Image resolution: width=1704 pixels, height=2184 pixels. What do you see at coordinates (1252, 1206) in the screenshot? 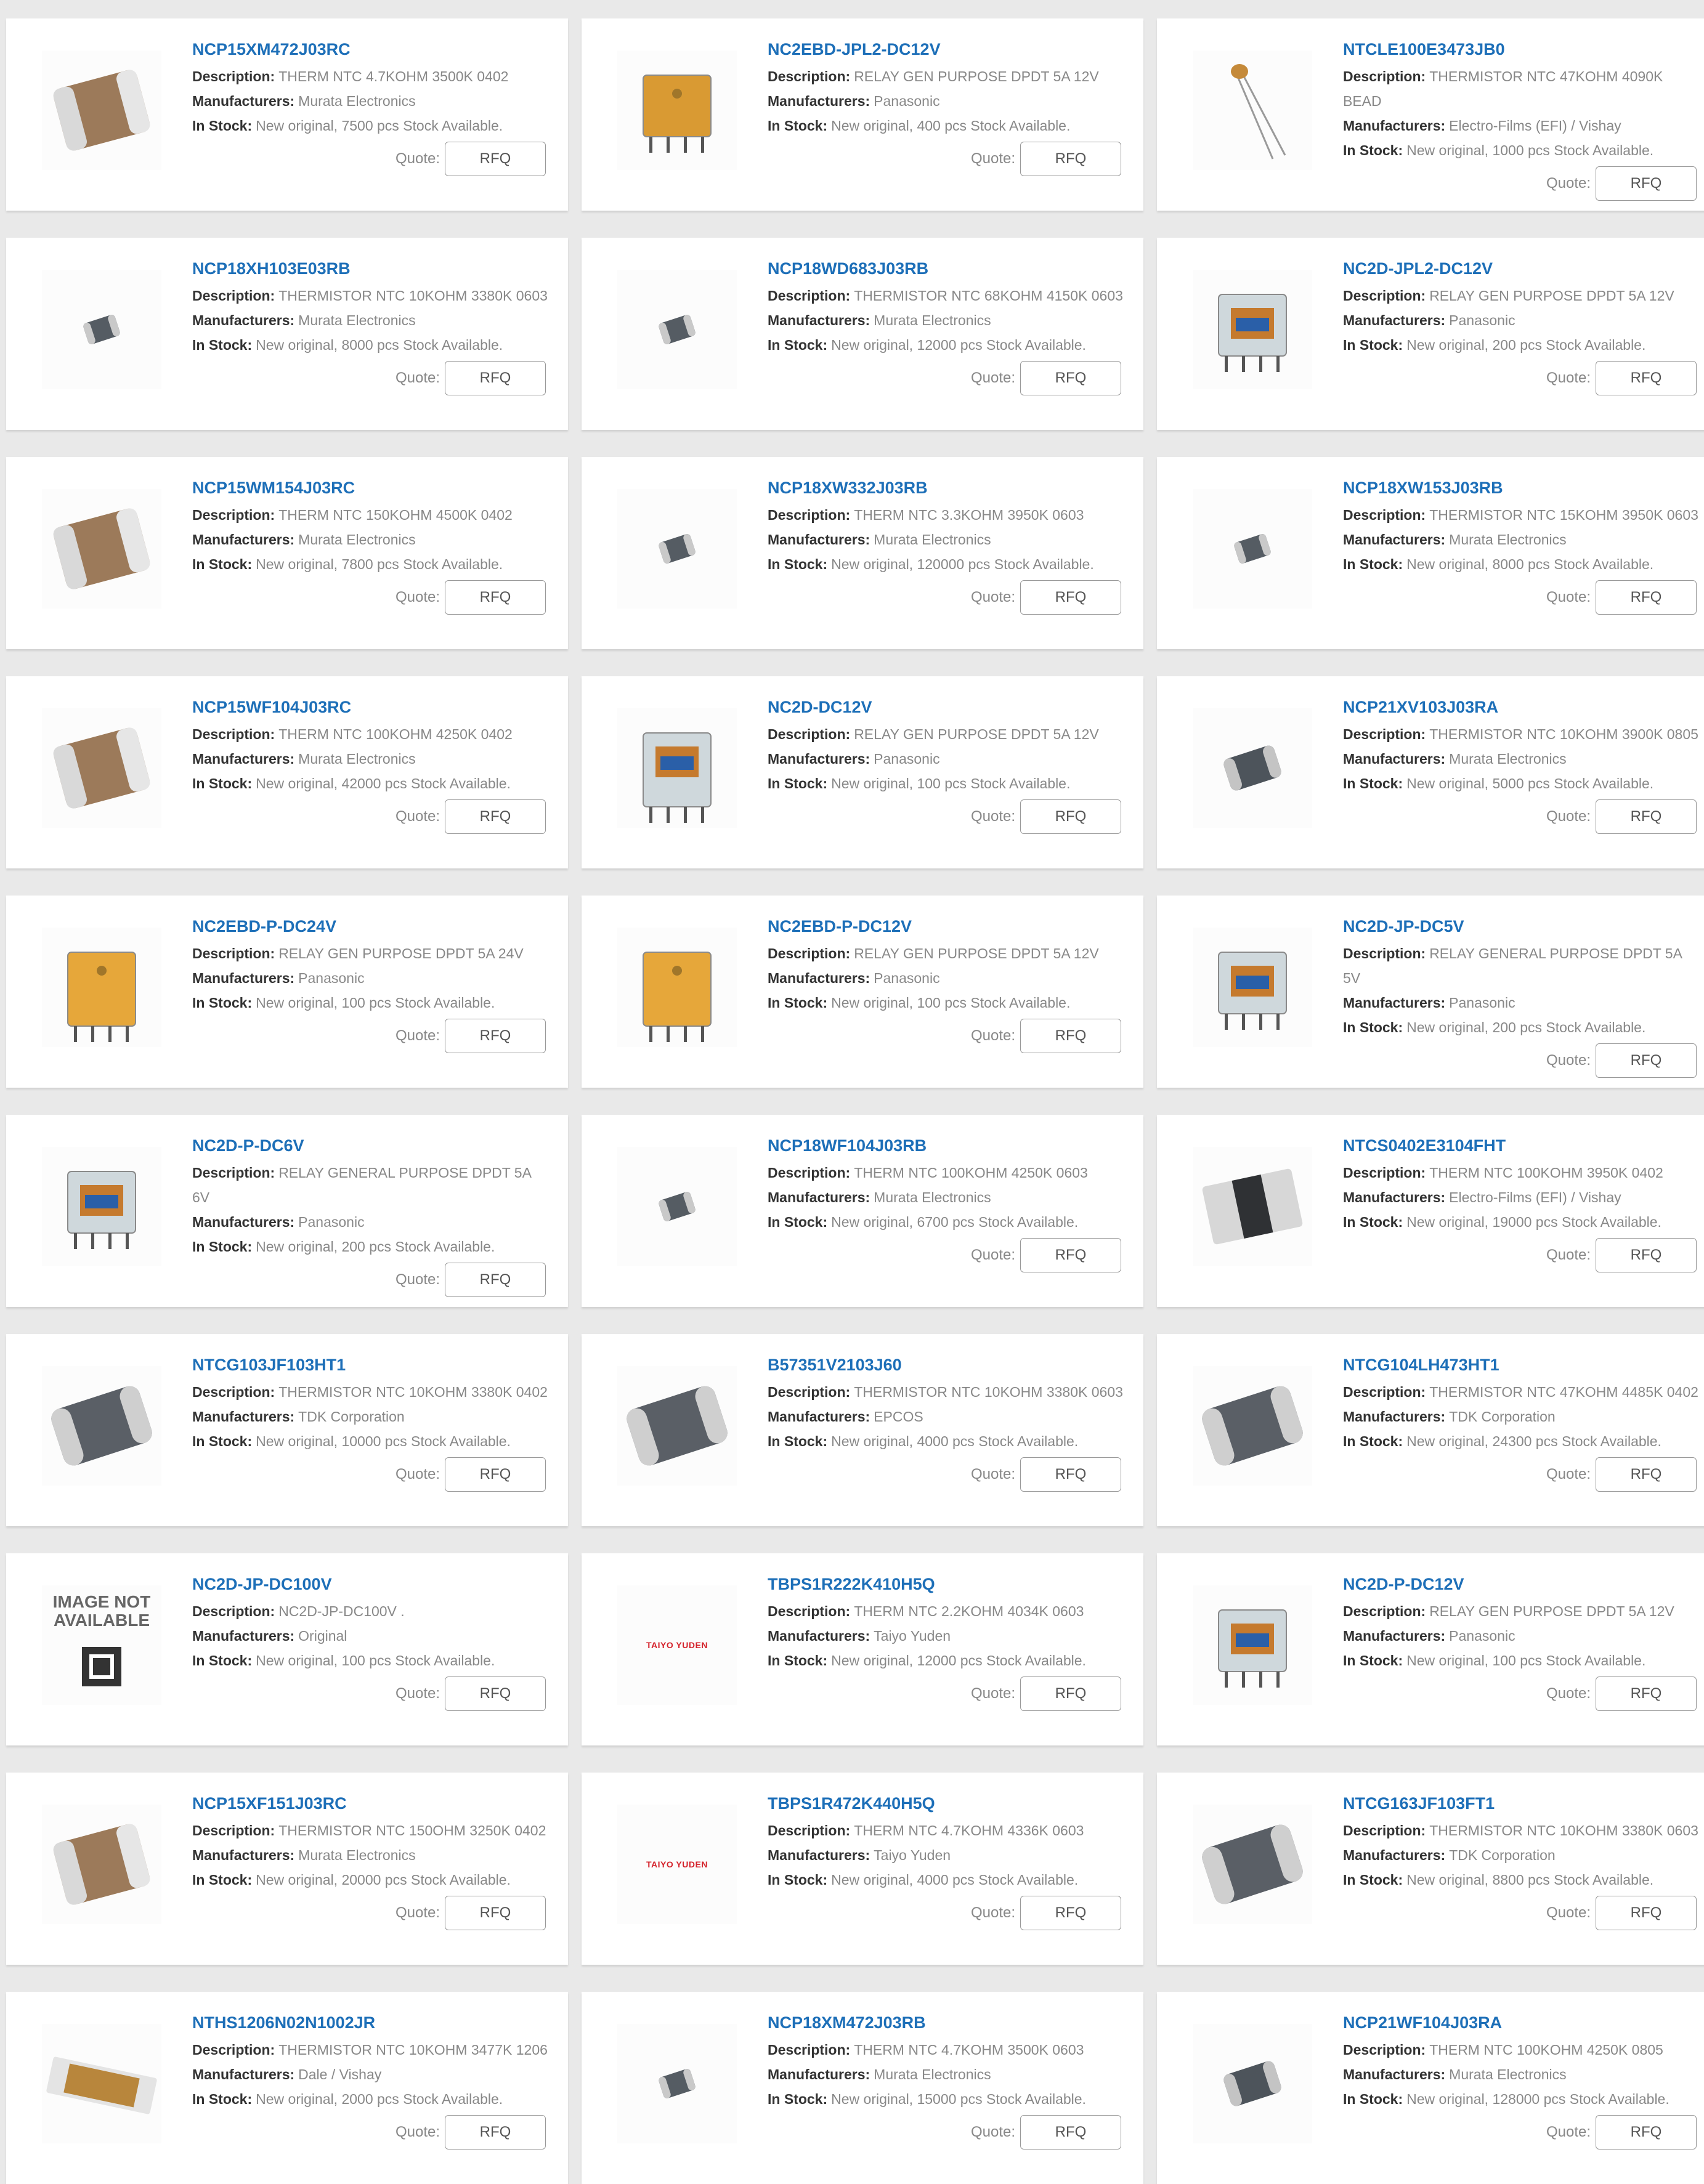
I see `black-chip-image` at bounding box center [1252, 1206].